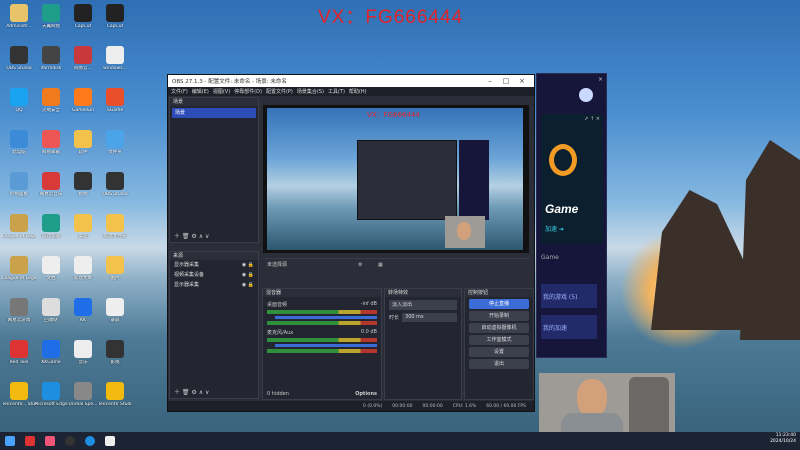  Describe the element at coordinates (366, 394) in the screenshot. I see `options-button: Options` at that location.